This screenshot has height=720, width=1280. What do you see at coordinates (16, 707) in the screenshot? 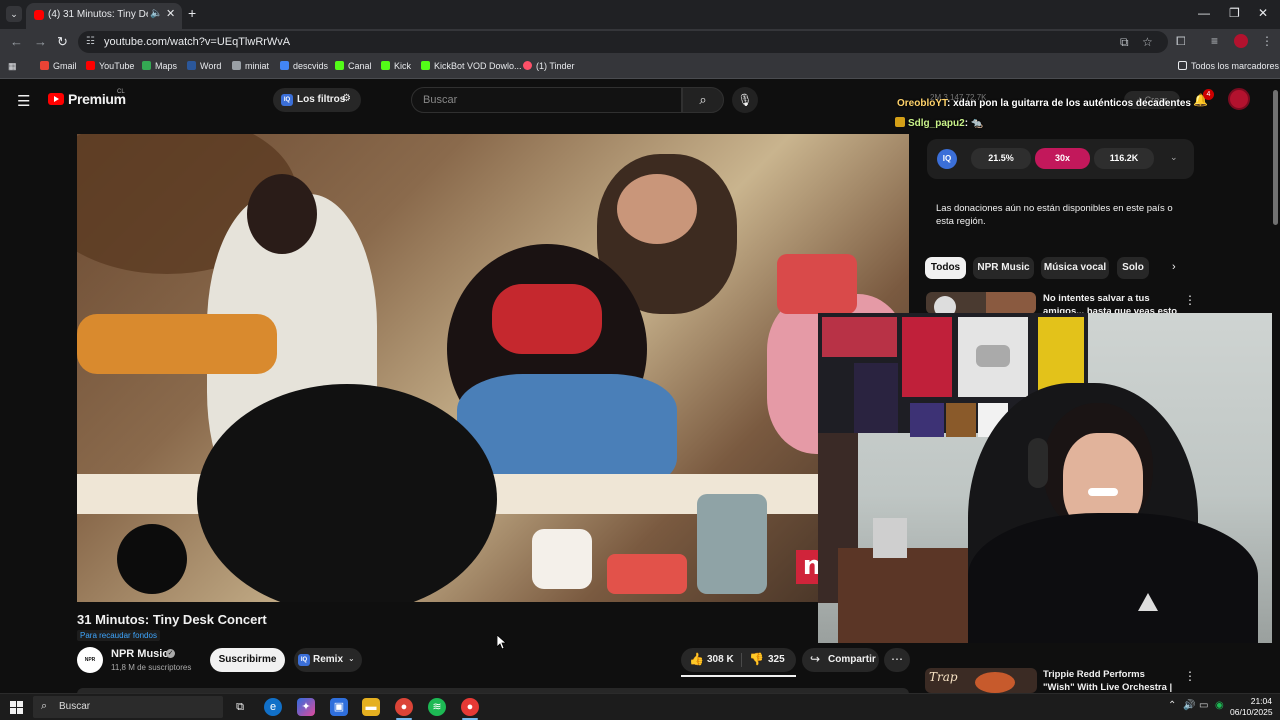
I see `windows-start-icon` at bounding box center [16, 707].